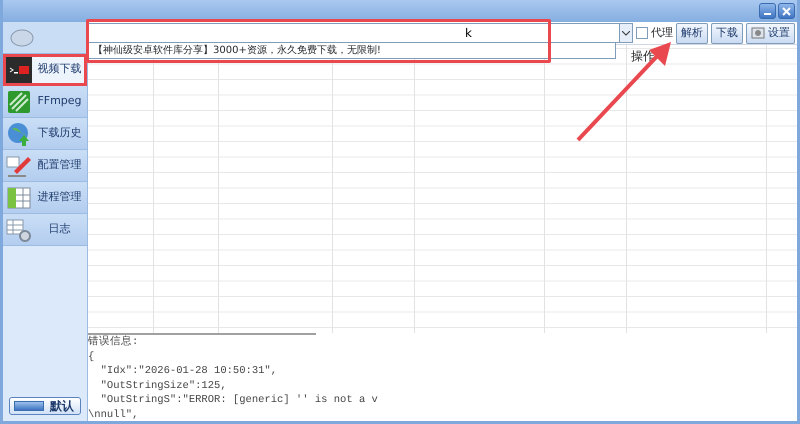 The height and width of the screenshot is (424, 800). What do you see at coordinates (163, 385) in the screenshot?
I see `log-line: "OutStringSize":125,` at bounding box center [163, 385].